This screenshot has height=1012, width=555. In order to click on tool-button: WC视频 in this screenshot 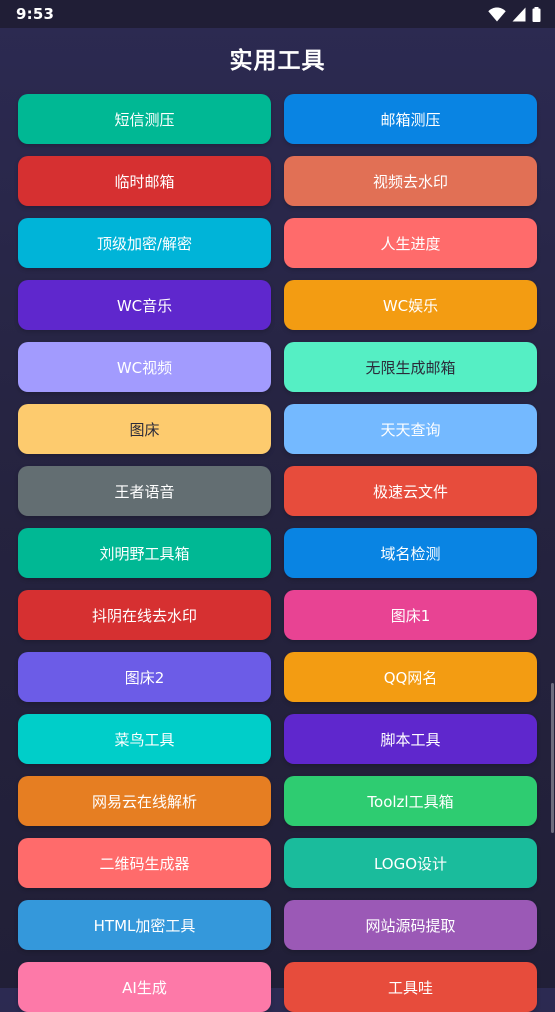, I will do `click(144, 367)`.